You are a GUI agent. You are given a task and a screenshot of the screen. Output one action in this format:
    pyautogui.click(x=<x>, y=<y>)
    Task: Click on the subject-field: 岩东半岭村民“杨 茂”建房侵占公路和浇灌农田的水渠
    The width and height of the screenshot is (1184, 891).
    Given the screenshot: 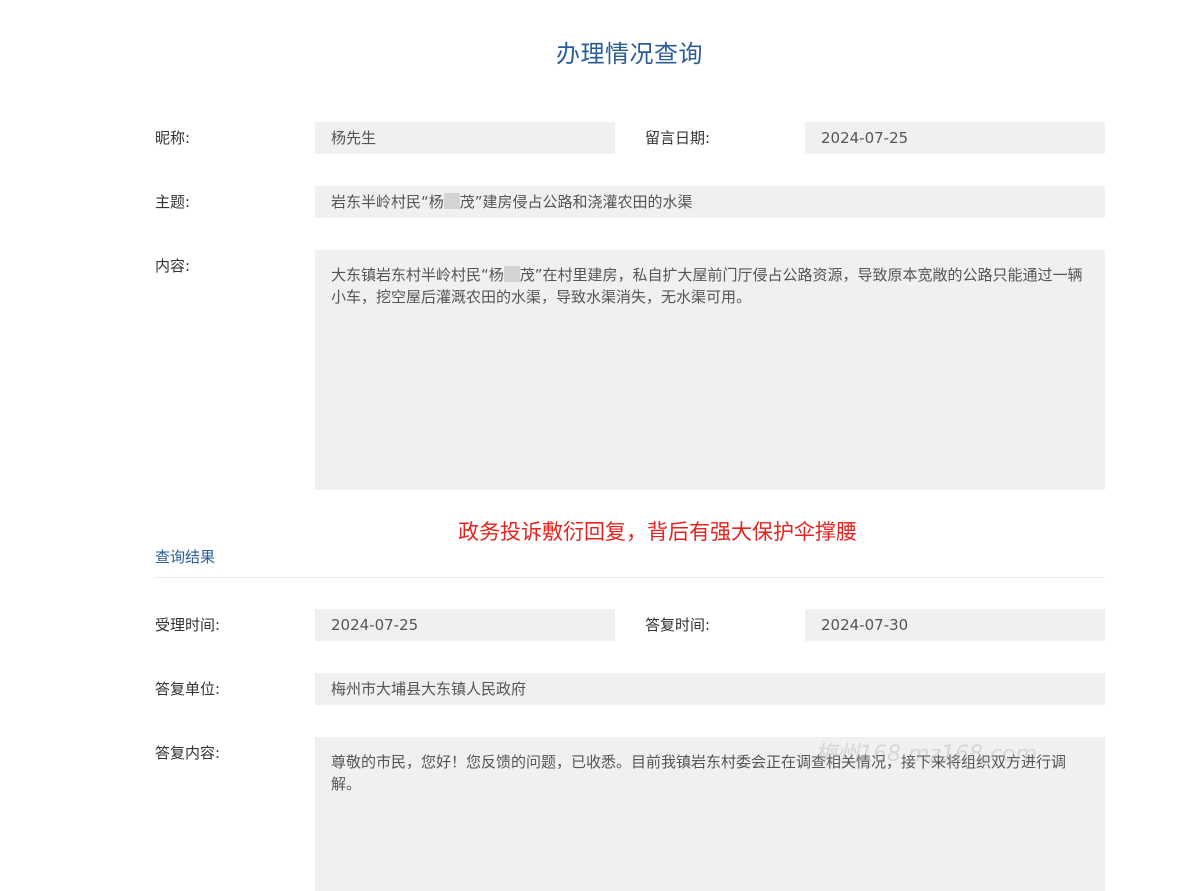 What is the action you would take?
    pyautogui.click(x=710, y=202)
    